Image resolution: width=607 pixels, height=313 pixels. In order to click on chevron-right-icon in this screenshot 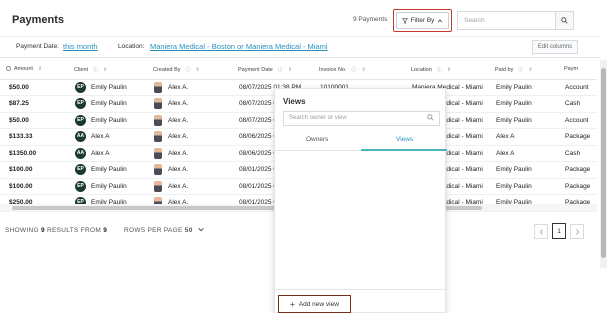, I will do `click(577, 231)`.